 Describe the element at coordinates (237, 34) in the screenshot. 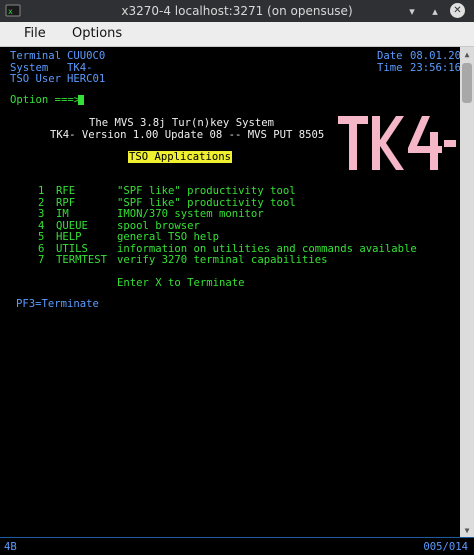

I see `menu-bar: File Options` at that location.